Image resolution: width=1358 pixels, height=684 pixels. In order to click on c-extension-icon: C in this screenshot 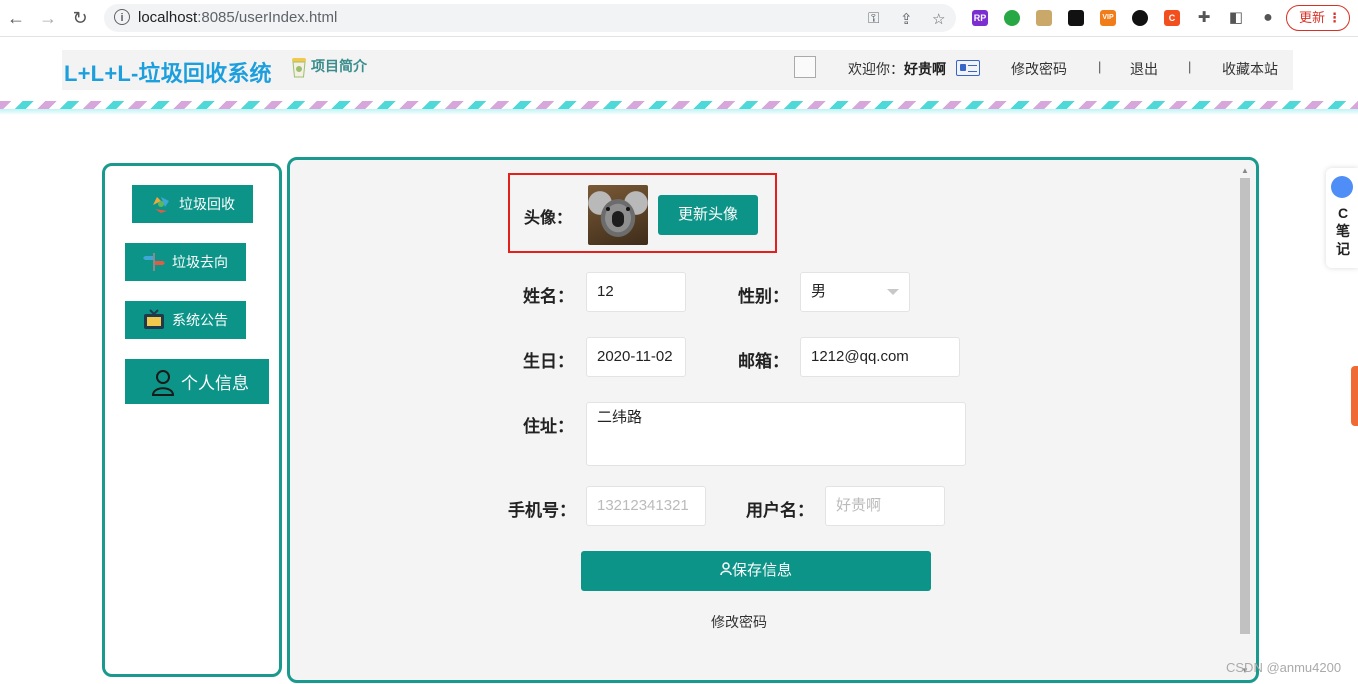, I will do `click(1172, 18)`.